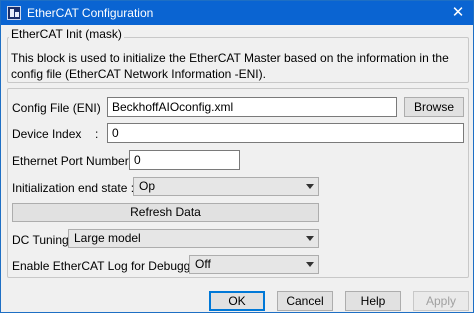 This screenshot has width=474, height=313. What do you see at coordinates (285, 133) in the screenshot?
I see `device-index-input: 0` at bounding box center [285, 133].